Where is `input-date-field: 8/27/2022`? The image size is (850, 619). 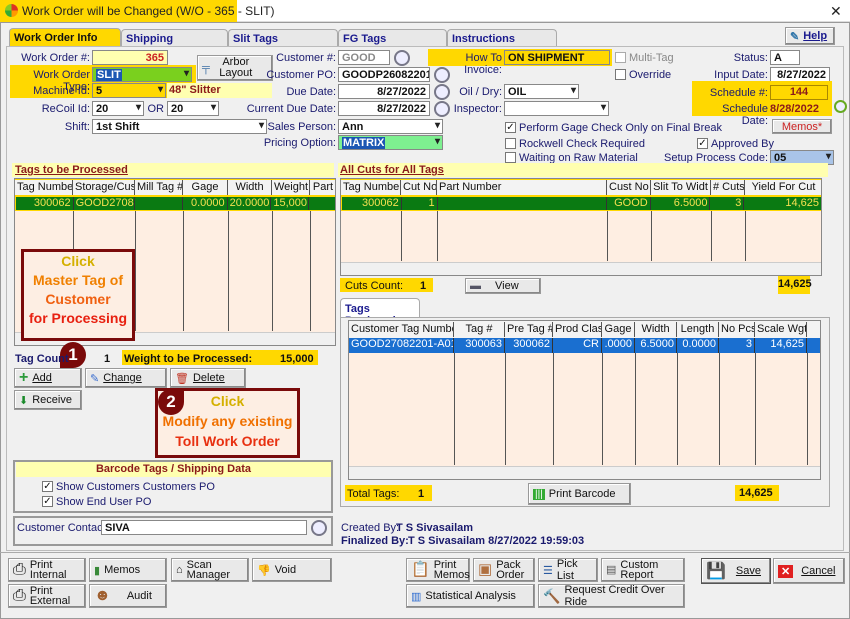
input-date-field: 8/27/2022 is located at coordinates (800, 74).